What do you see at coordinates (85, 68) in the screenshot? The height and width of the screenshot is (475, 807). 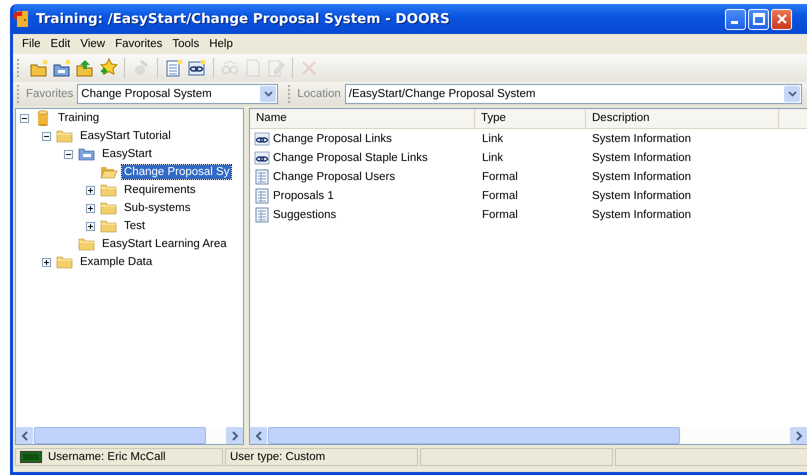 I see `folder-up-icon` at bounding box center [85, 68].